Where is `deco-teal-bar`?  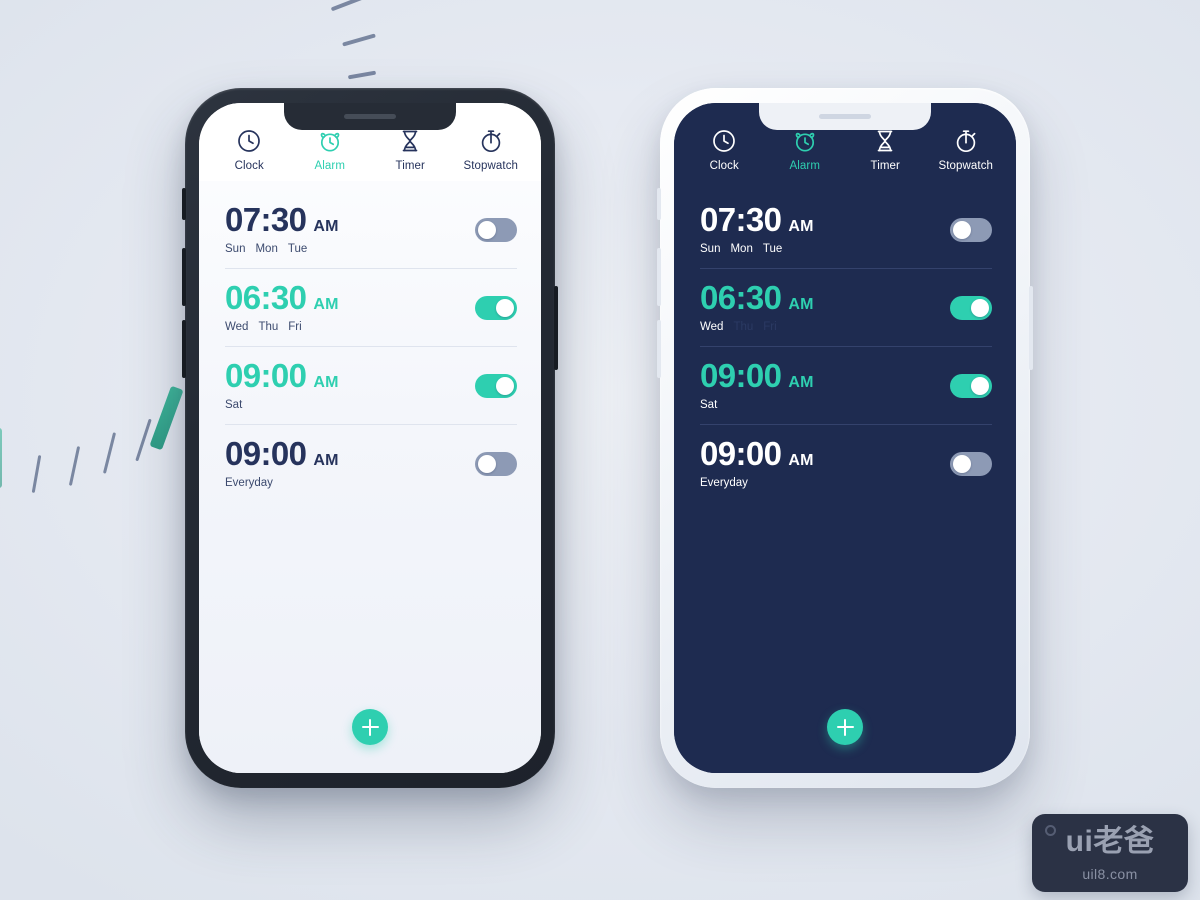
deco-teal-bar is located at coordinates (166, 418).